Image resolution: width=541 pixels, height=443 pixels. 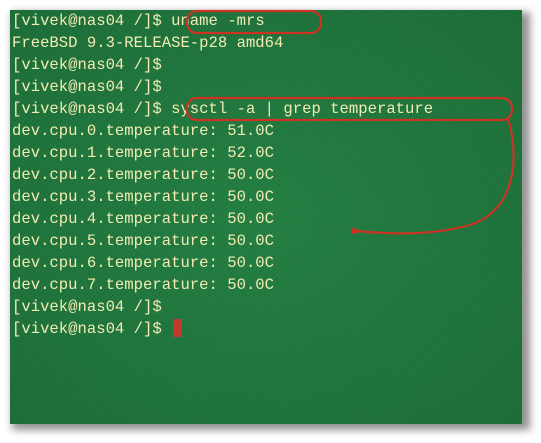 I want to click on output-text: dev.cpu.6.temperature: 50.0C, so click(x=143, y=263).